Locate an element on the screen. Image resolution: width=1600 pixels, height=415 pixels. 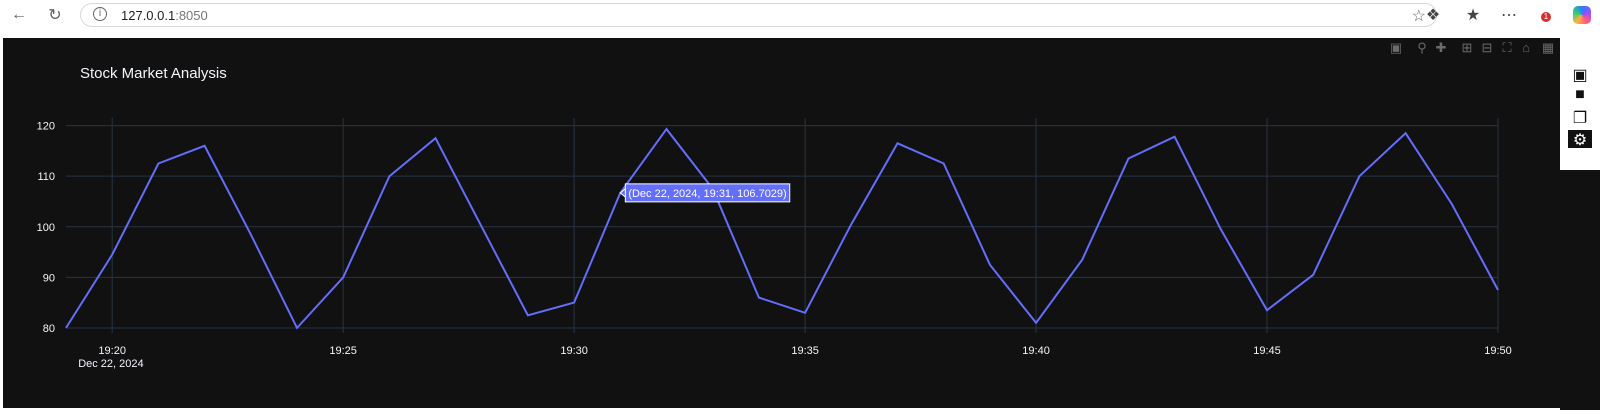
autoscale-icon: ⛶ is located at coordinates (1507, 48).